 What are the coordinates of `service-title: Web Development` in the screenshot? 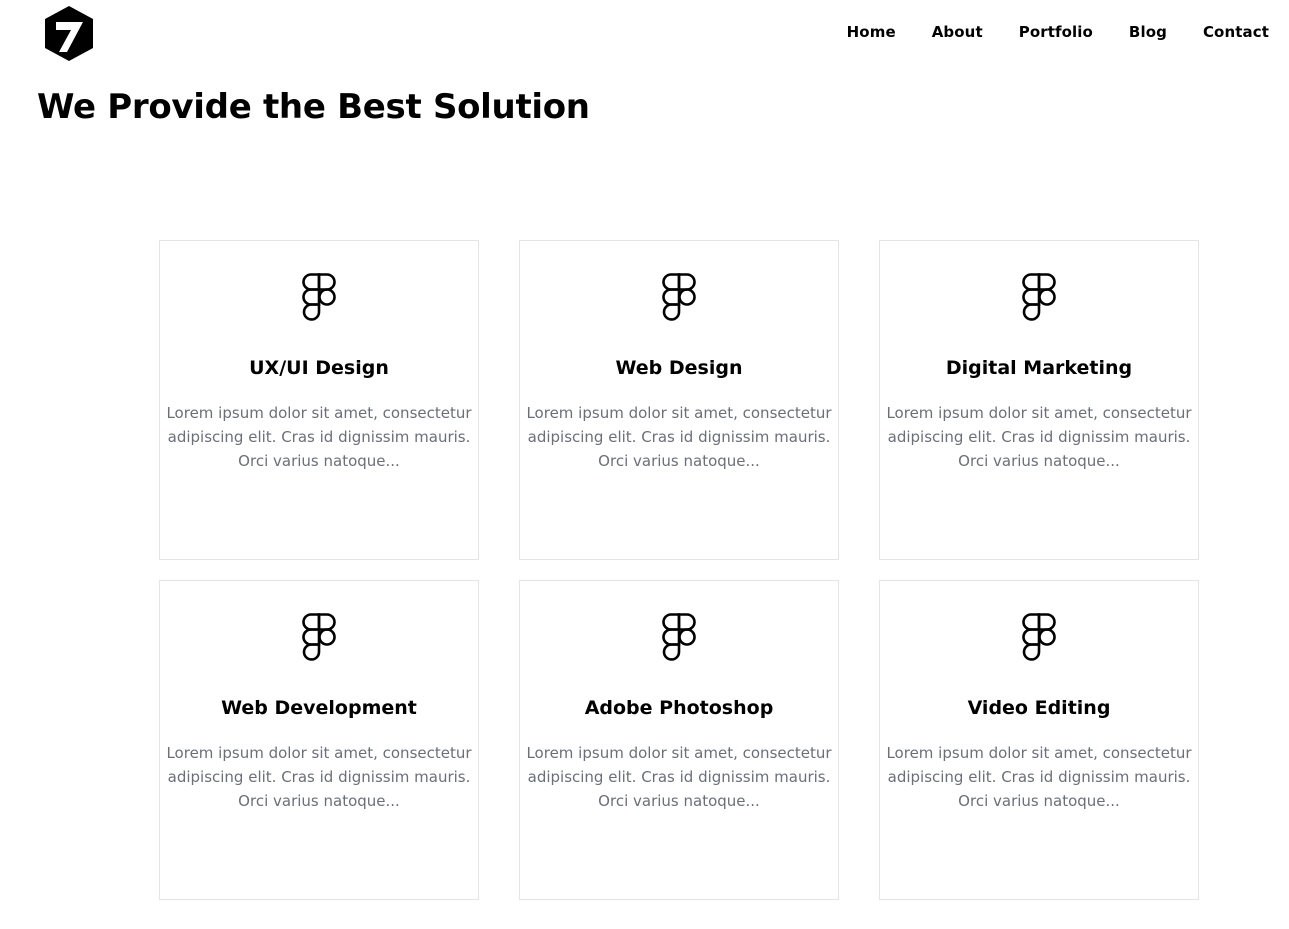 It's located at (319, 708).